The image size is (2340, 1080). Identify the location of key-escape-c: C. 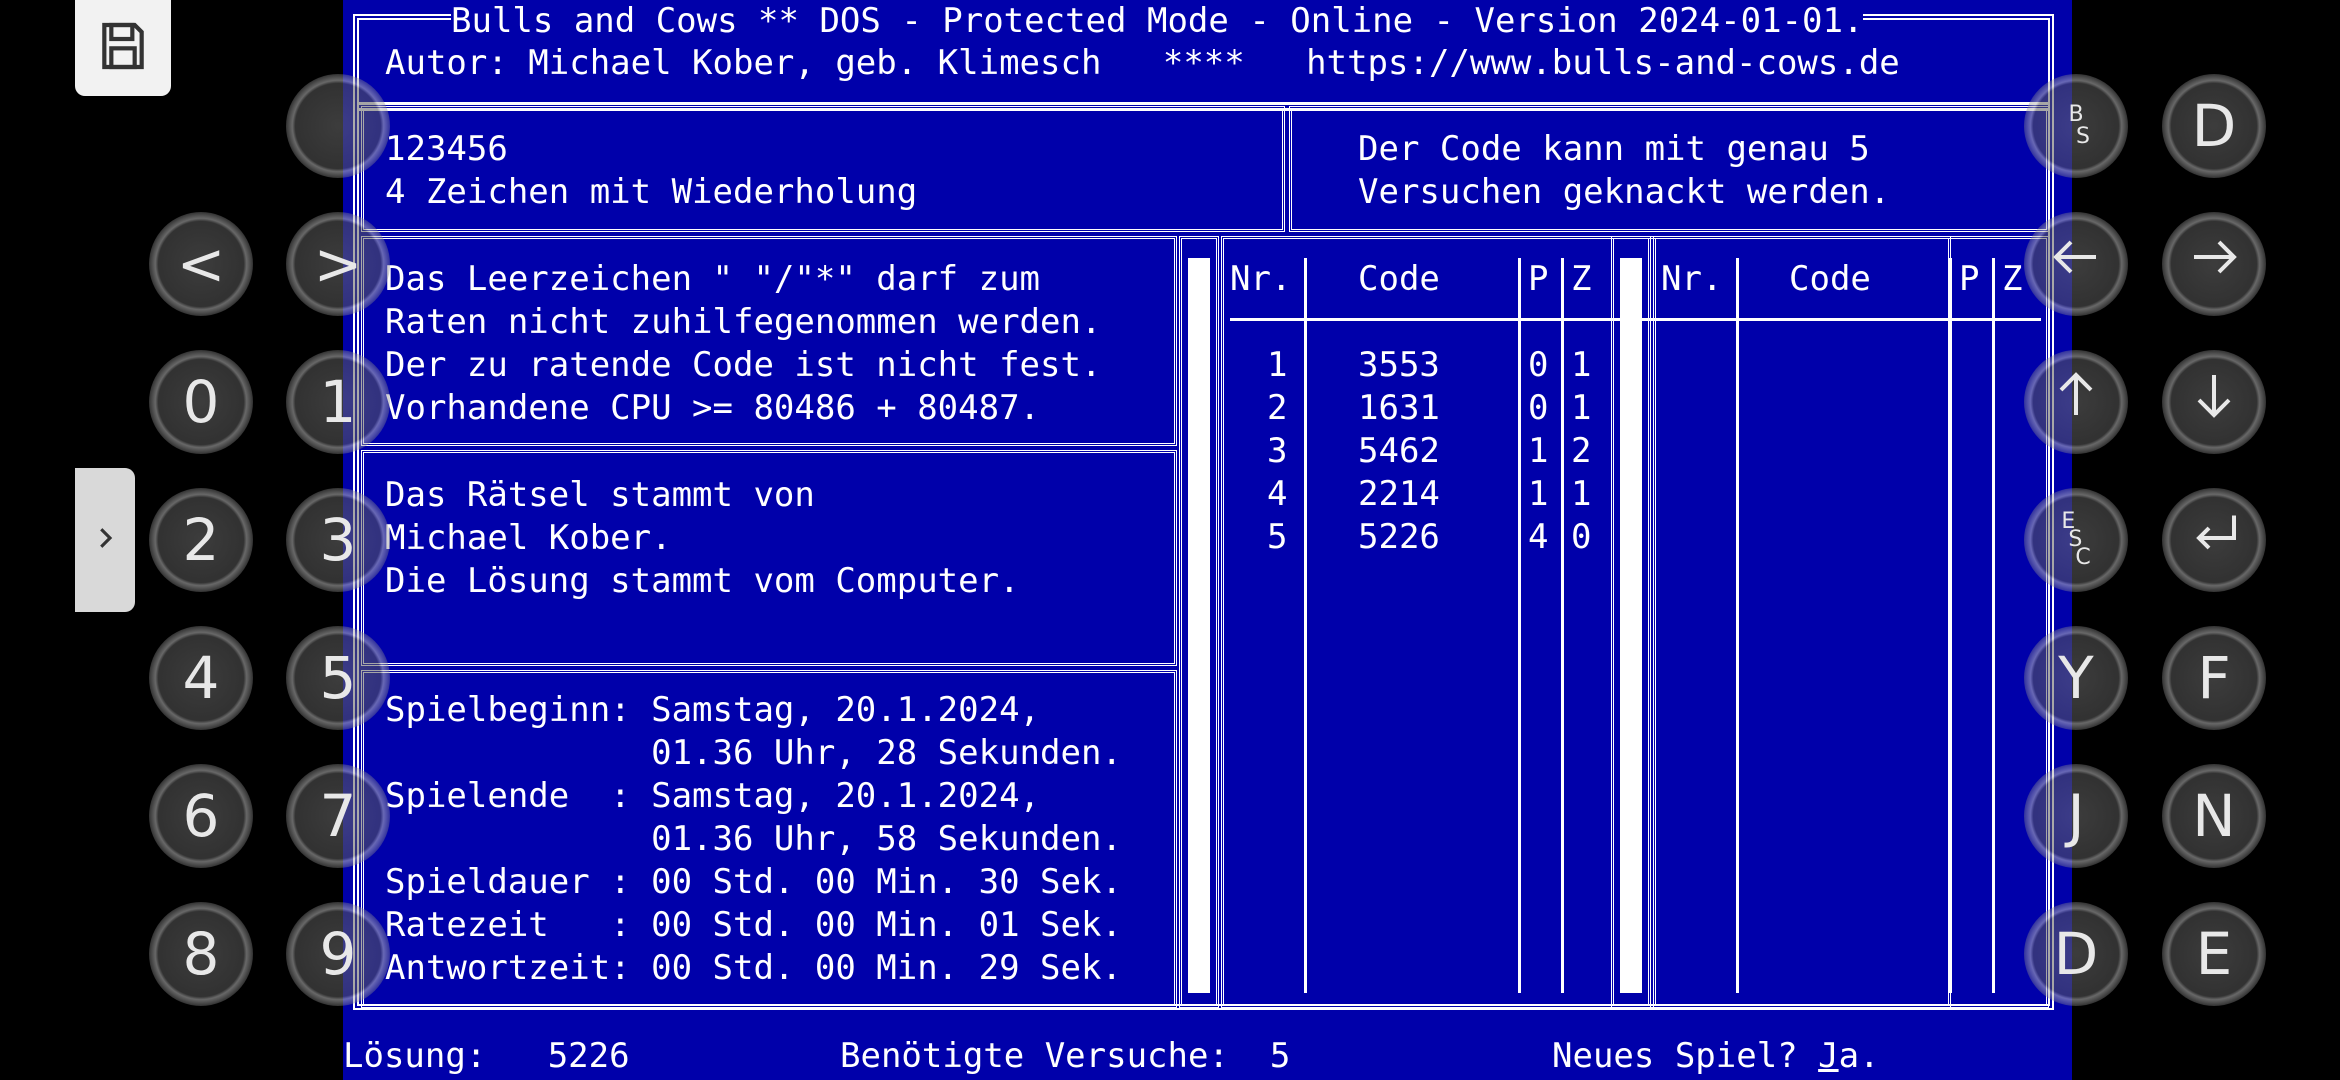
(2083, 557).